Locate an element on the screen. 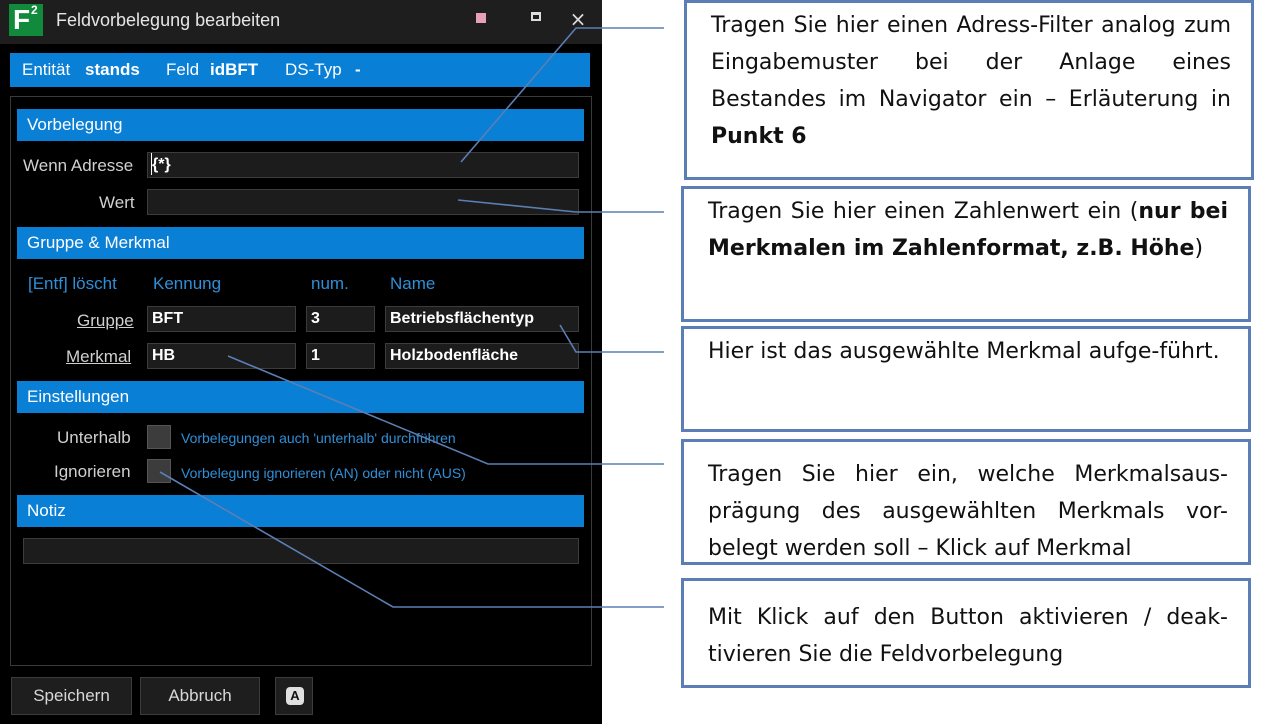 This screenshot has width=1262, height=724. line-auspraegung is located at coordinates (445, 410).